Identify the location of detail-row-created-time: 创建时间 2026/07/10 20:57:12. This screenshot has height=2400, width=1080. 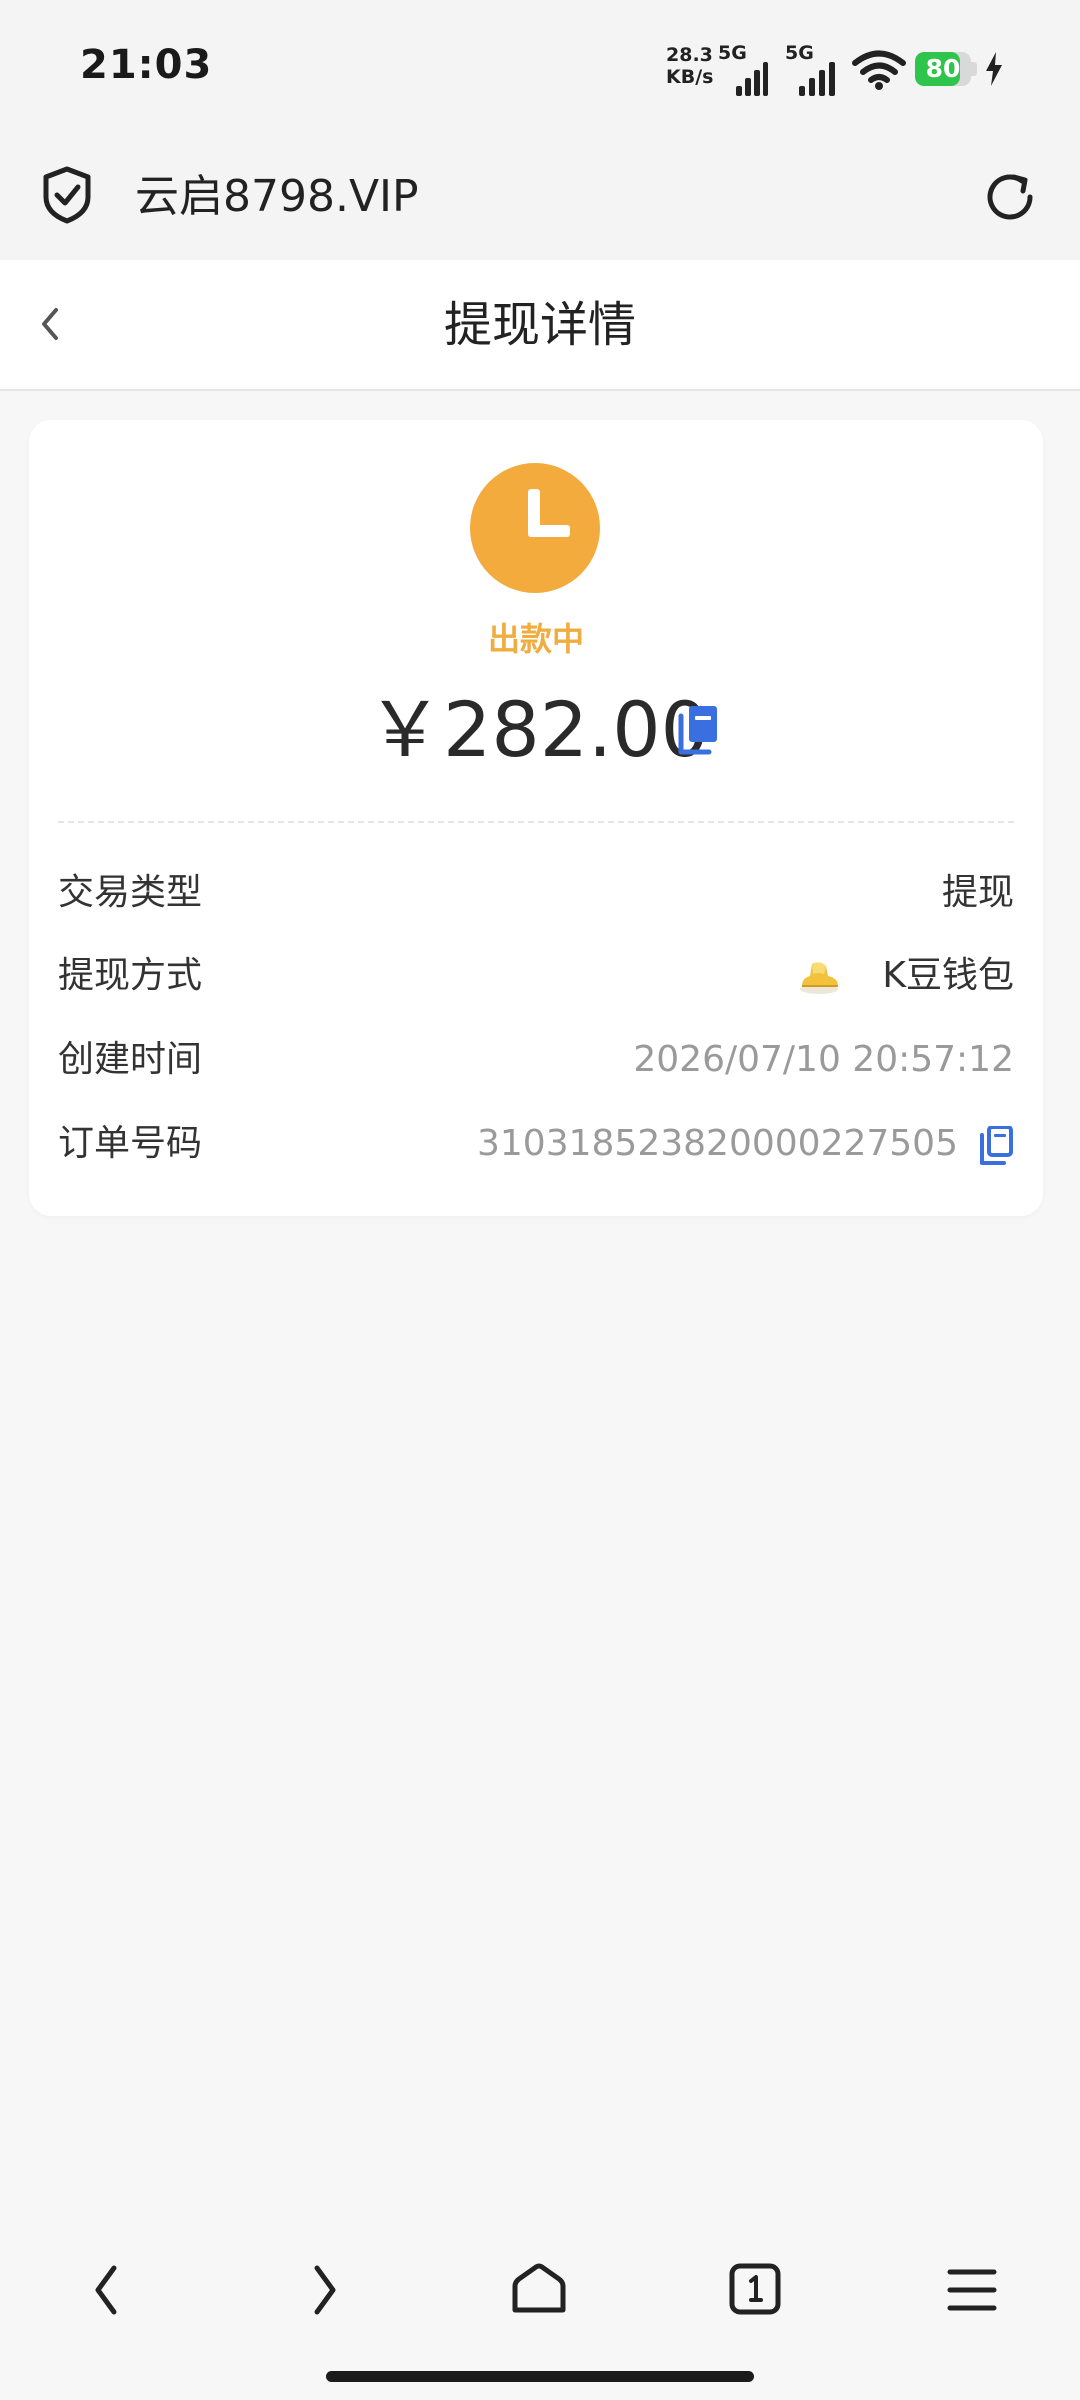
(536, 1060).